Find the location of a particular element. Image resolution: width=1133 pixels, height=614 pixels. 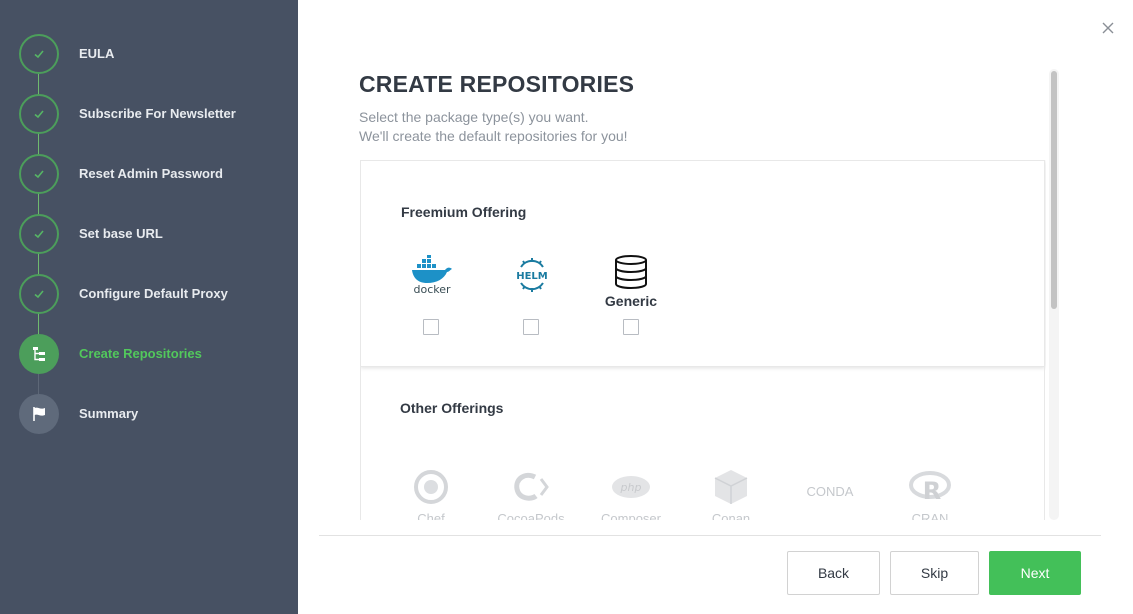

package-cran: R CRAN is located at coordinates (930, 492).